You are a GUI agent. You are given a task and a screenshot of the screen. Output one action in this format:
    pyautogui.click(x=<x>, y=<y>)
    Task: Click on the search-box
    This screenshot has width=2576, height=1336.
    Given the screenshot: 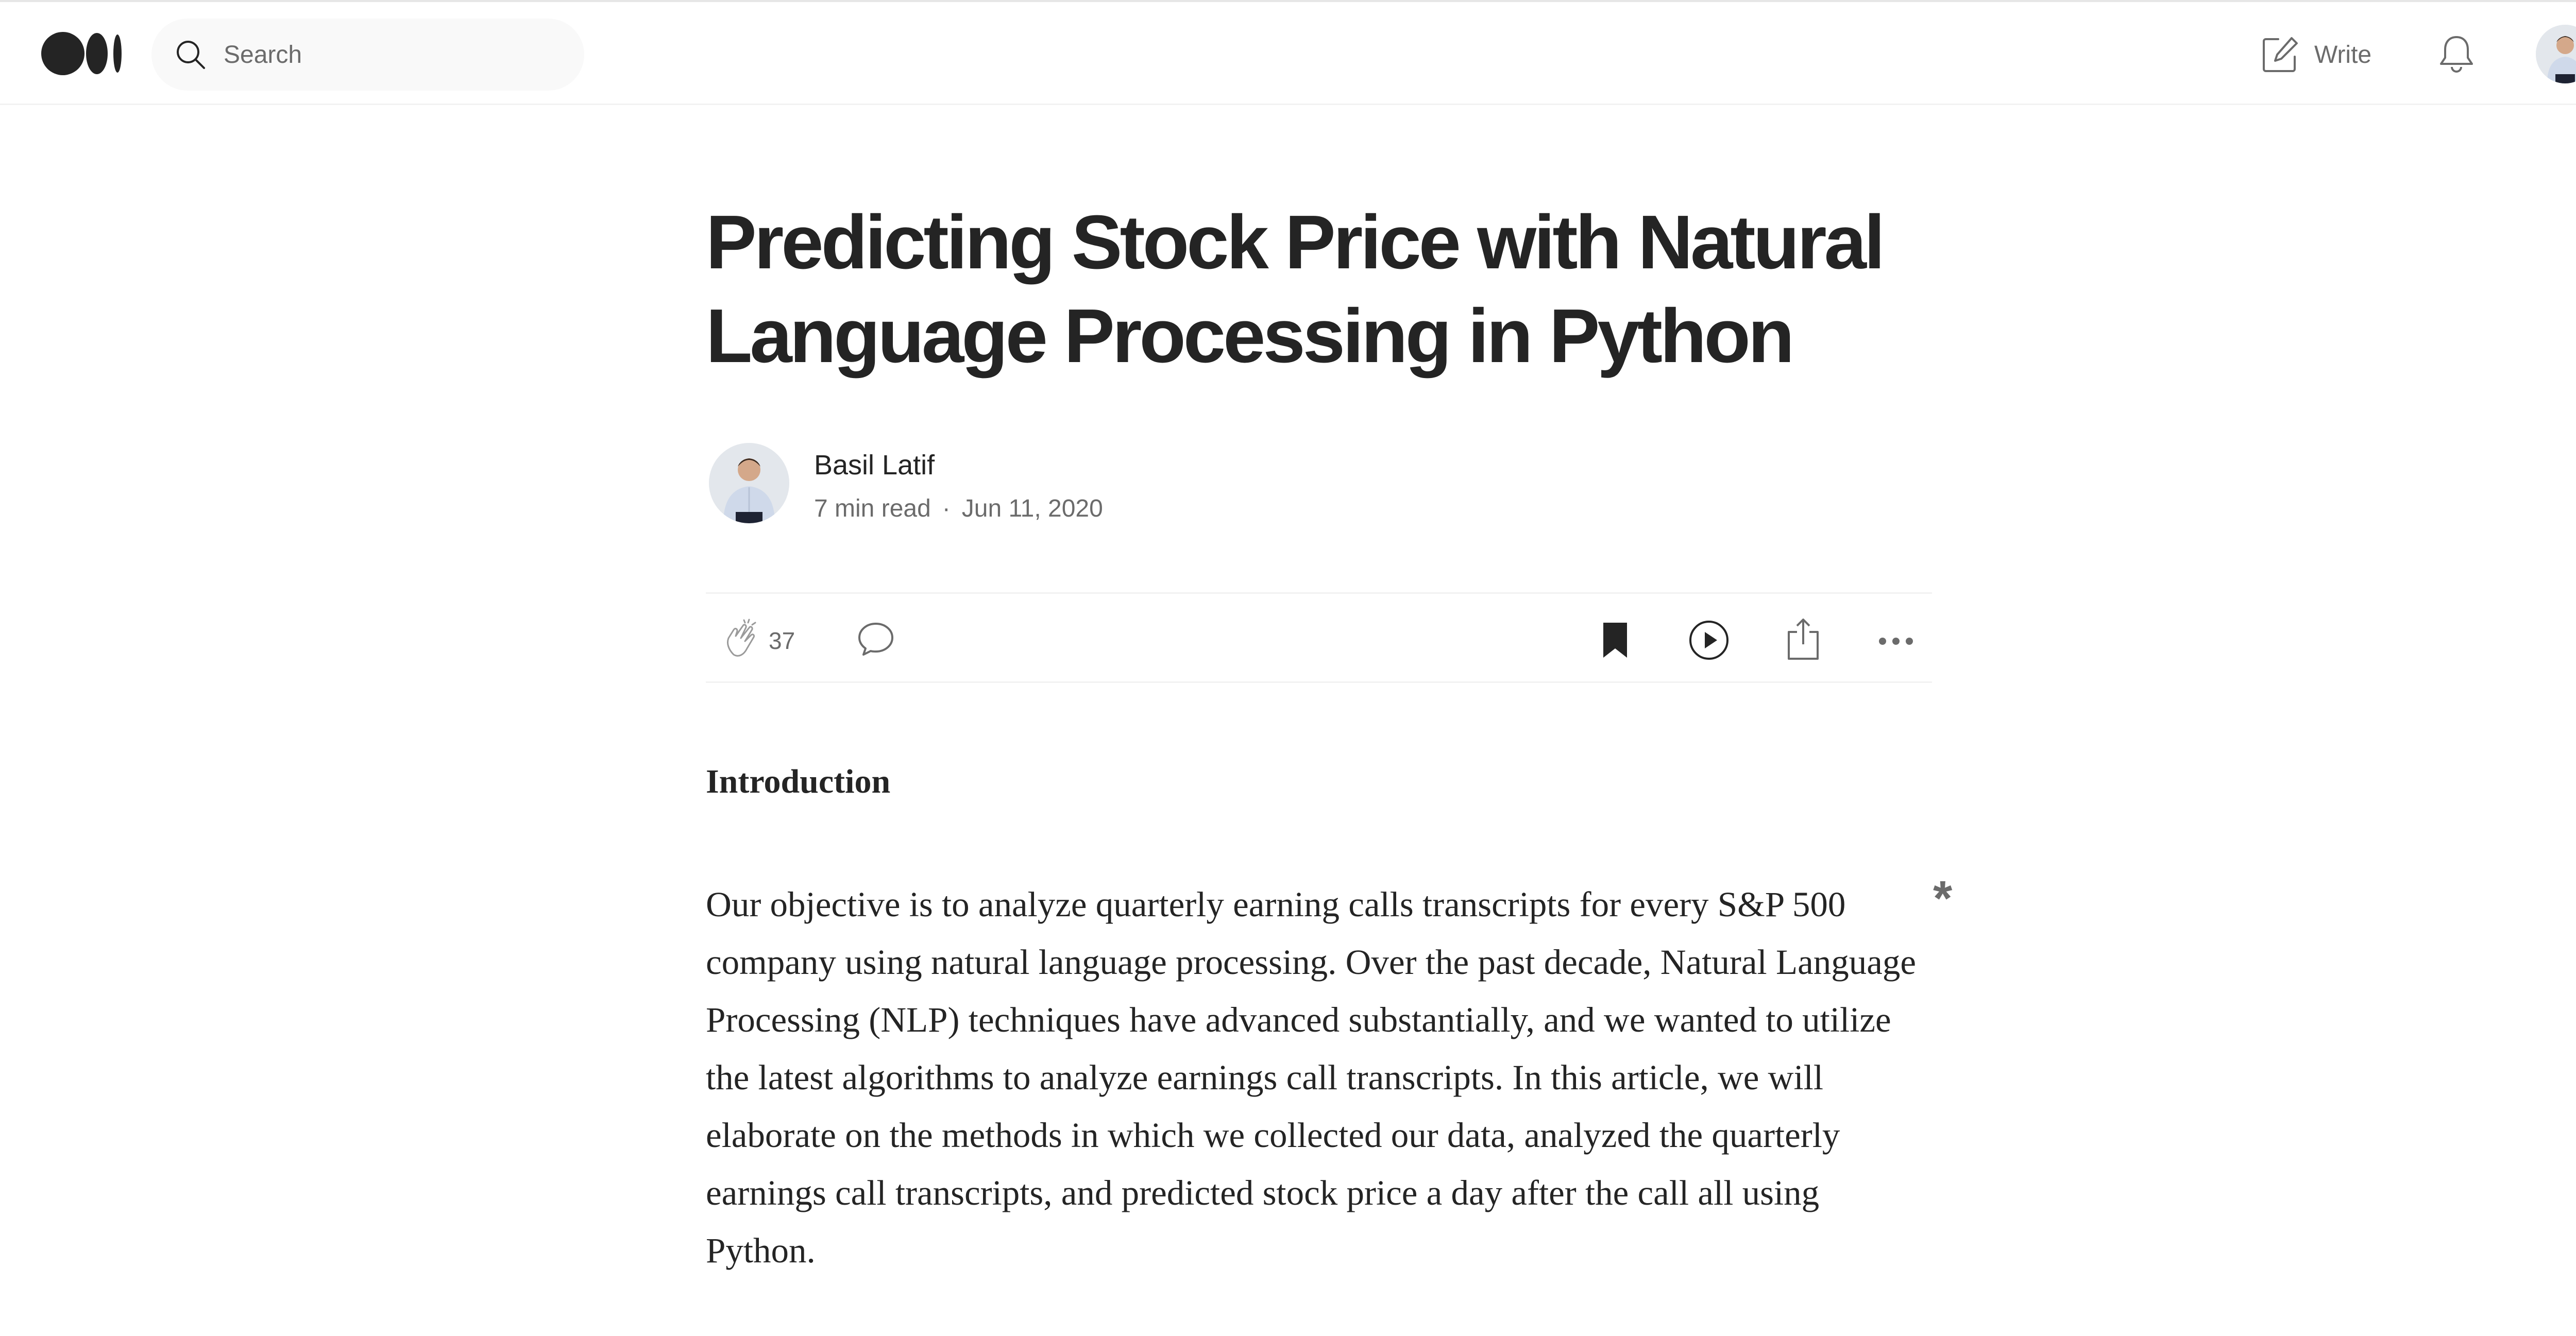 What is the action you would take?
    pyautogui.click(x=367, y=55)
    